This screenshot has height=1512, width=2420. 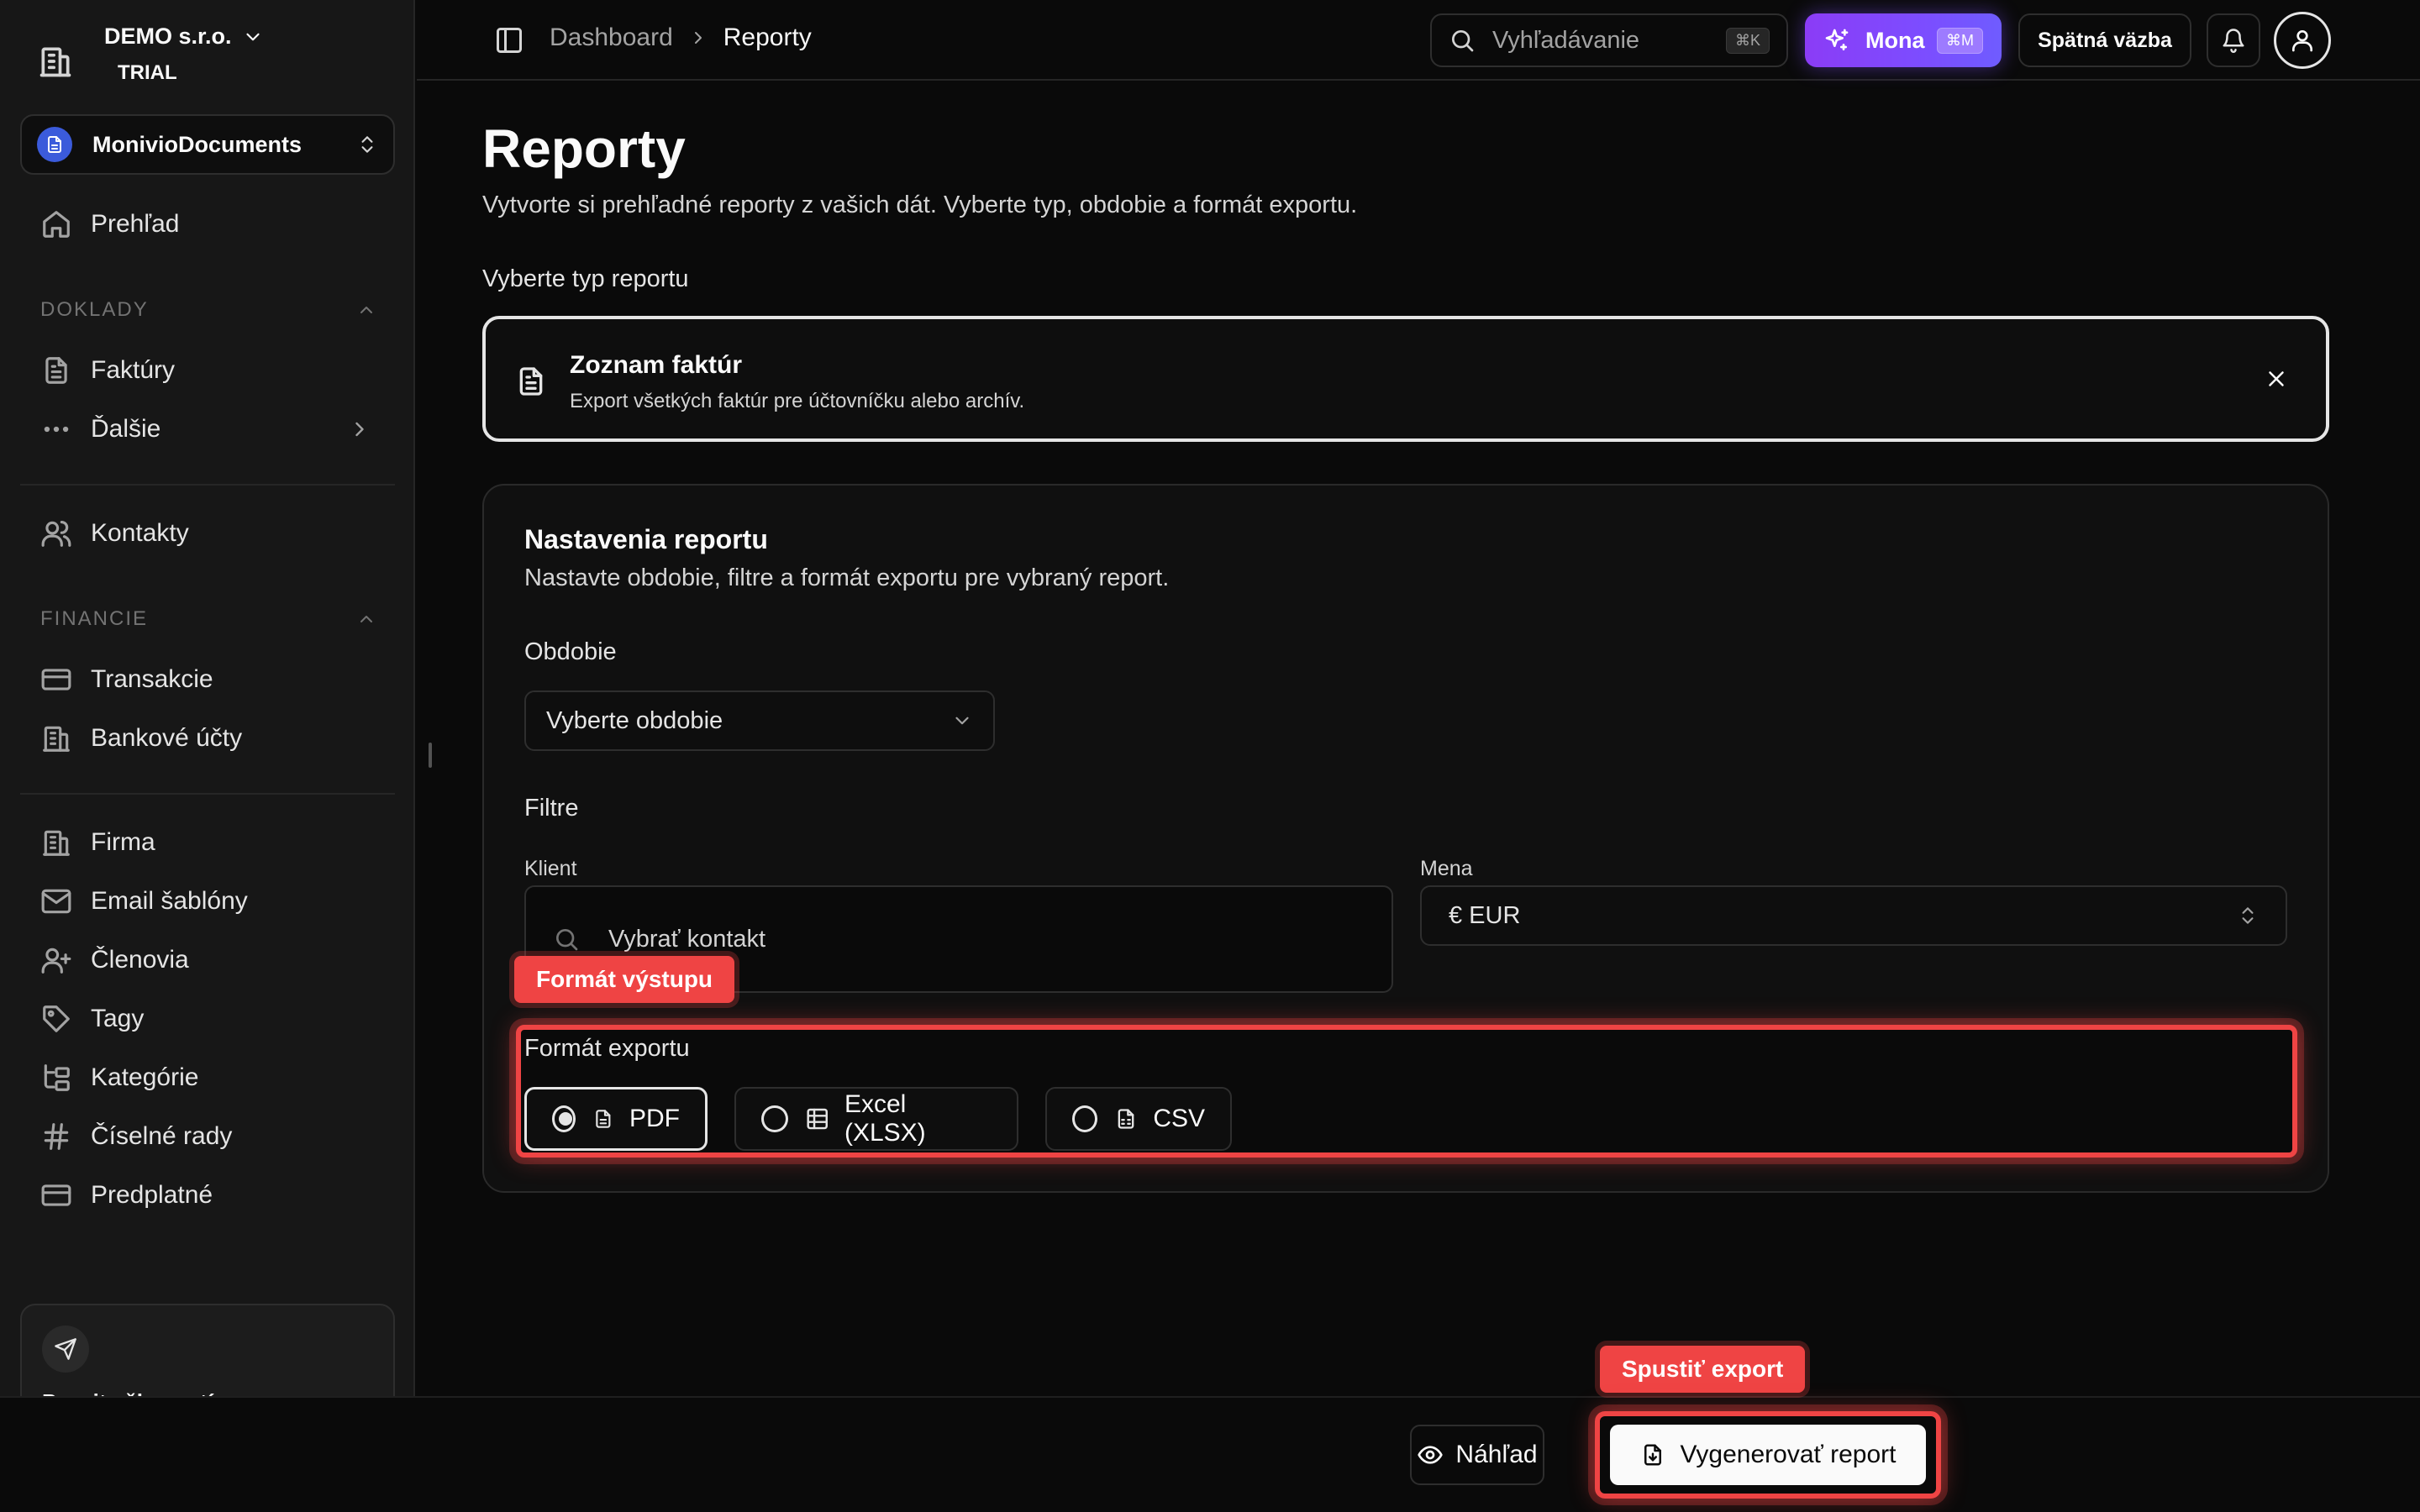 I want to click on section-label: DOKLADY, so click(x=94, y=309).